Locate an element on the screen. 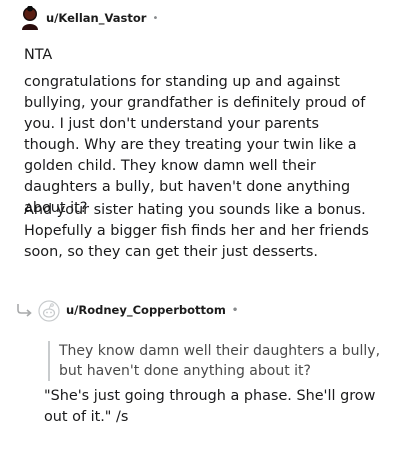 This screenshot has height=453, width=400. comment-header: u/Kellan_Vastor • is located at coordinates (89, 18).